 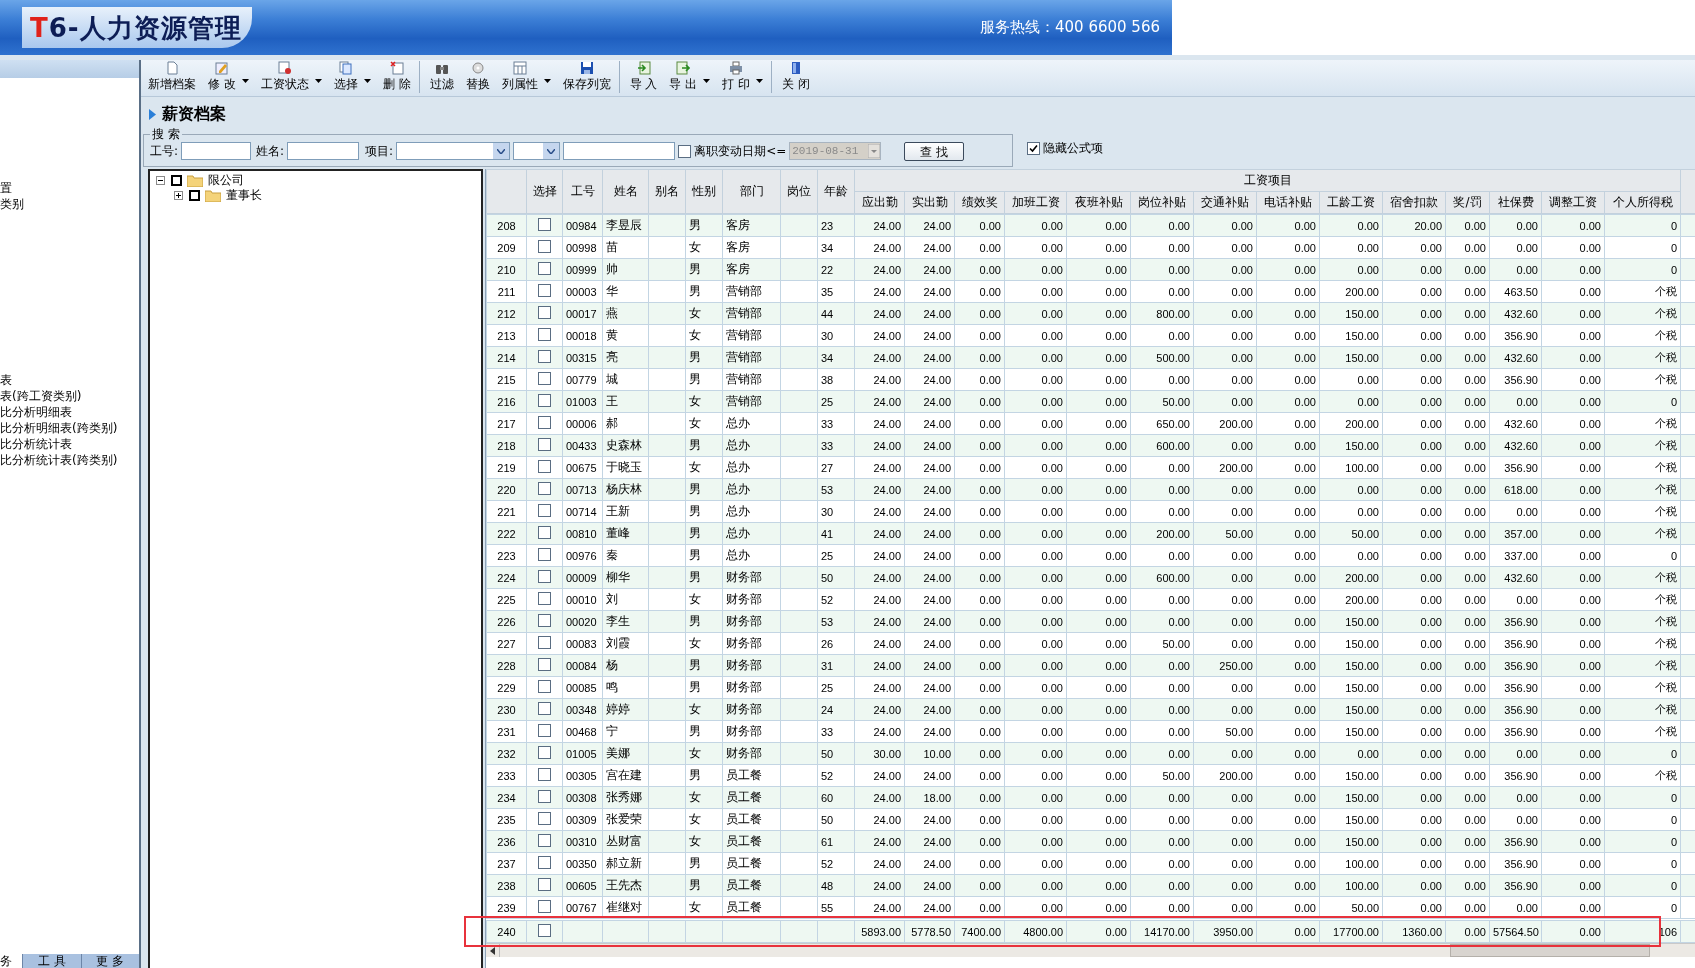 What do you see at coordinates (109, 961) in the screenshot?
I see `nav-tab: 更 多` at bounding box center [109, 961].